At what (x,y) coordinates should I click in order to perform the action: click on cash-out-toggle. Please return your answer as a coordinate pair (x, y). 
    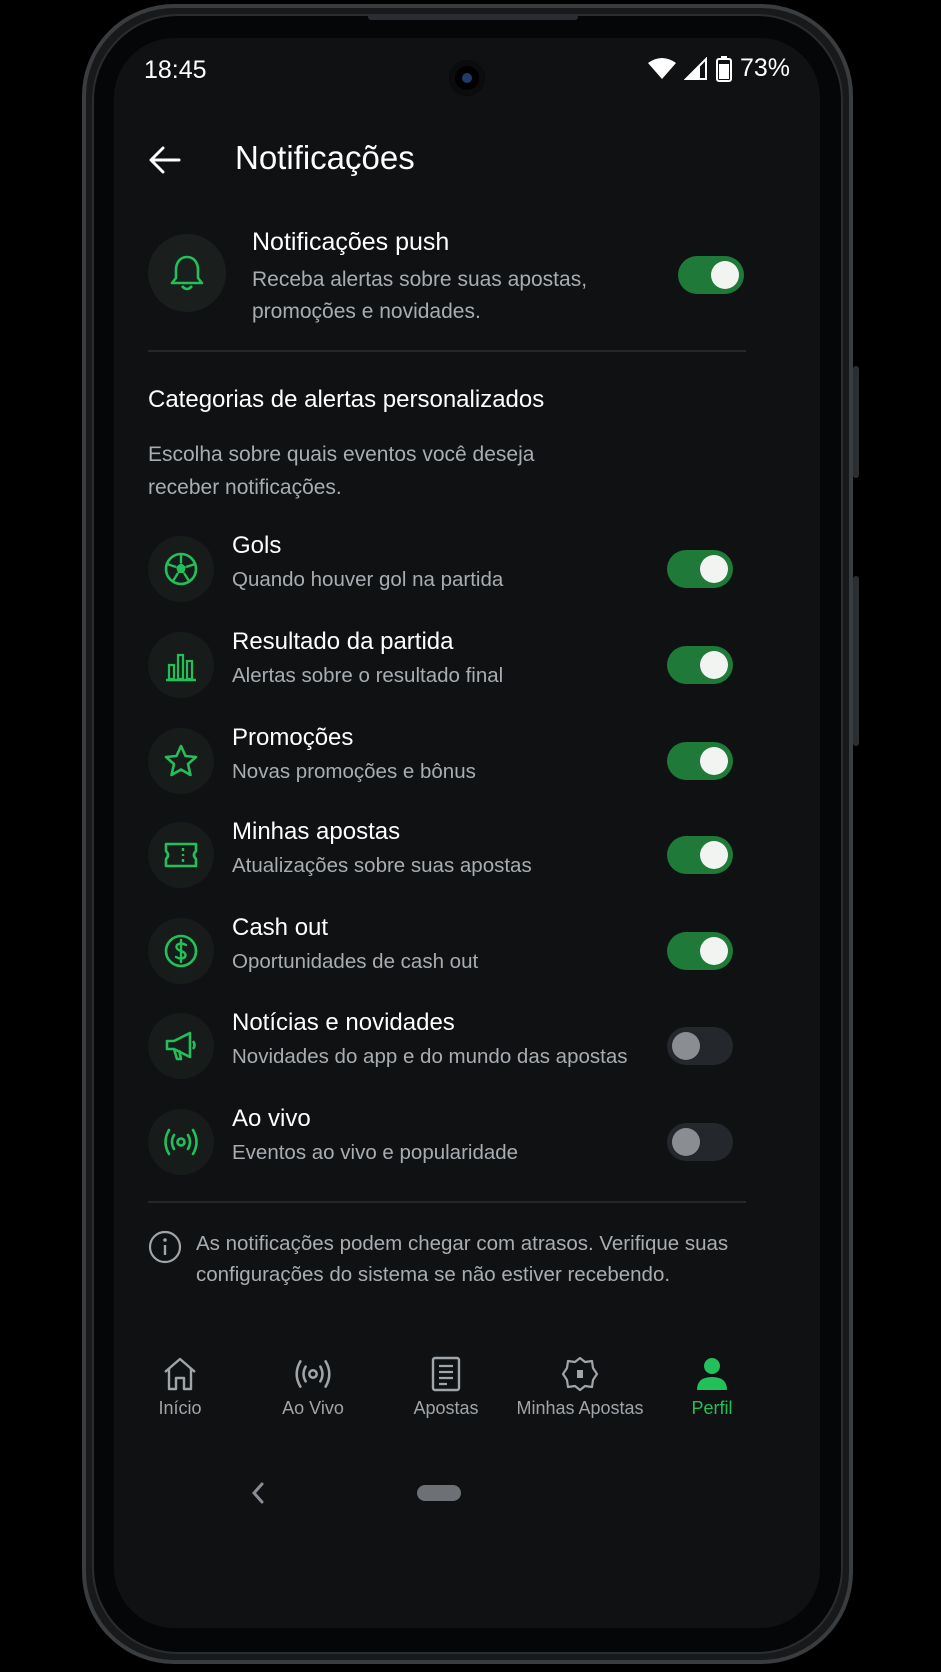
    Looking at the image, I should click on (700, 951).